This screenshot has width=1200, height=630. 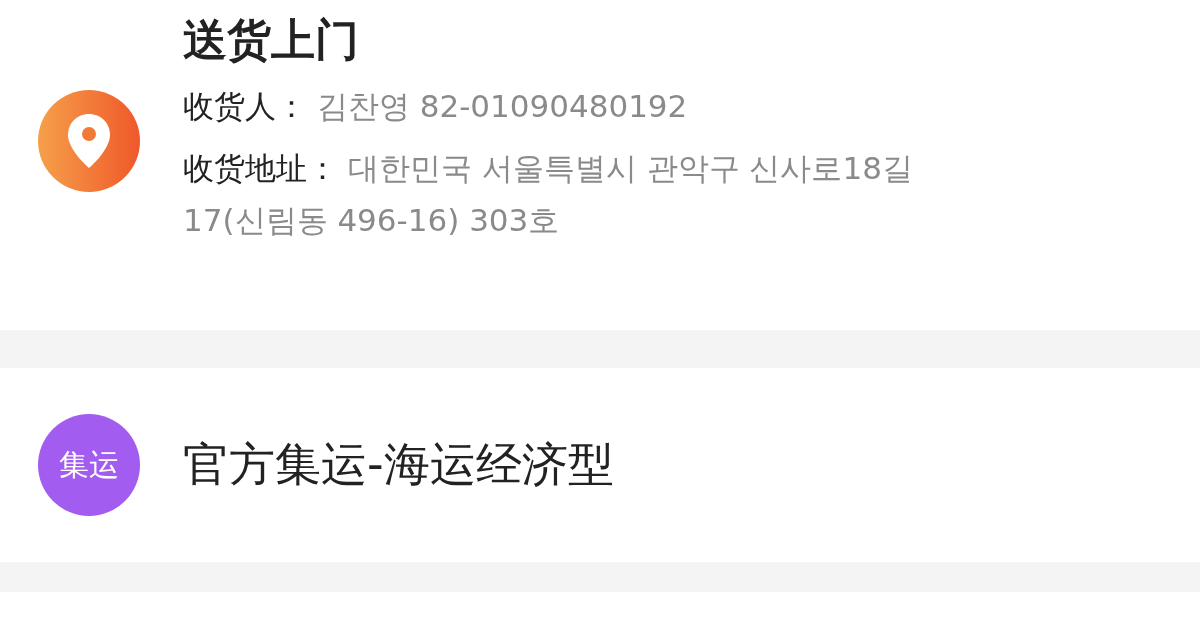 I want to click on address-line: 17(신림동 496-16) 303호, so click(x=371, y=220).